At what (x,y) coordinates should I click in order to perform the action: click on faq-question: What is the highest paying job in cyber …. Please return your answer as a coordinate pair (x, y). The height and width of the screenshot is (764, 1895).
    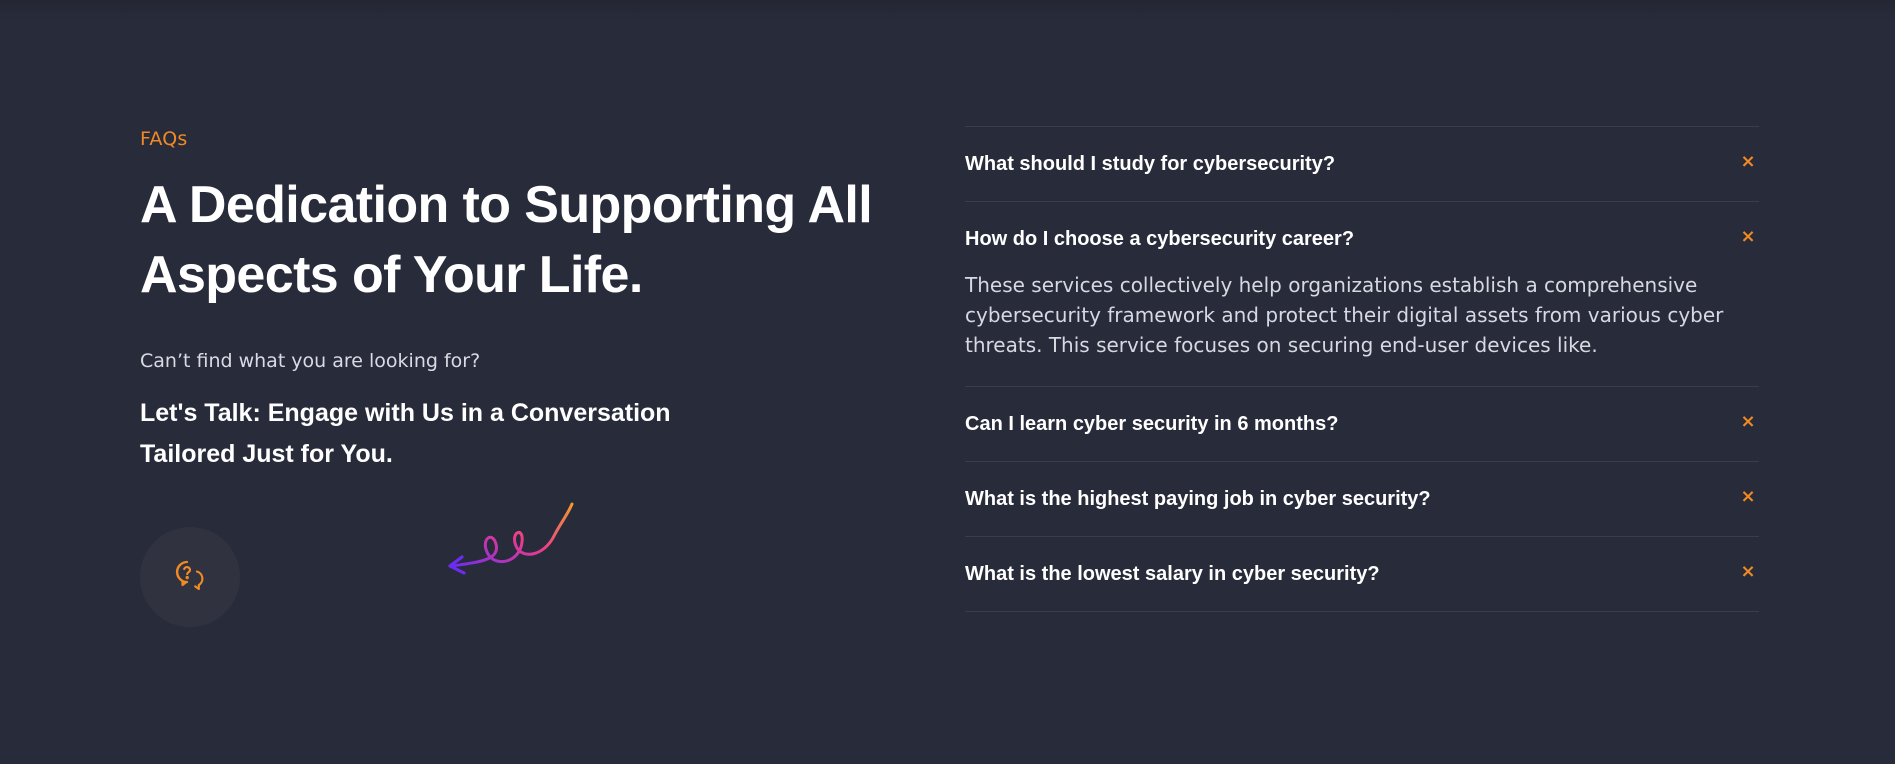
    Looking at the image, I should click on (1198, 498).